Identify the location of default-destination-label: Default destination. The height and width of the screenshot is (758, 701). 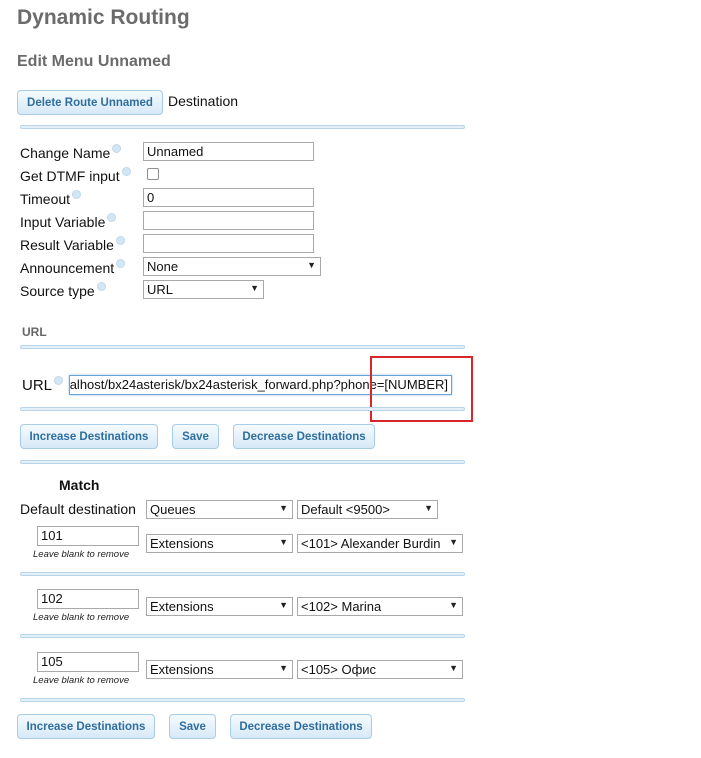
(78, 509).